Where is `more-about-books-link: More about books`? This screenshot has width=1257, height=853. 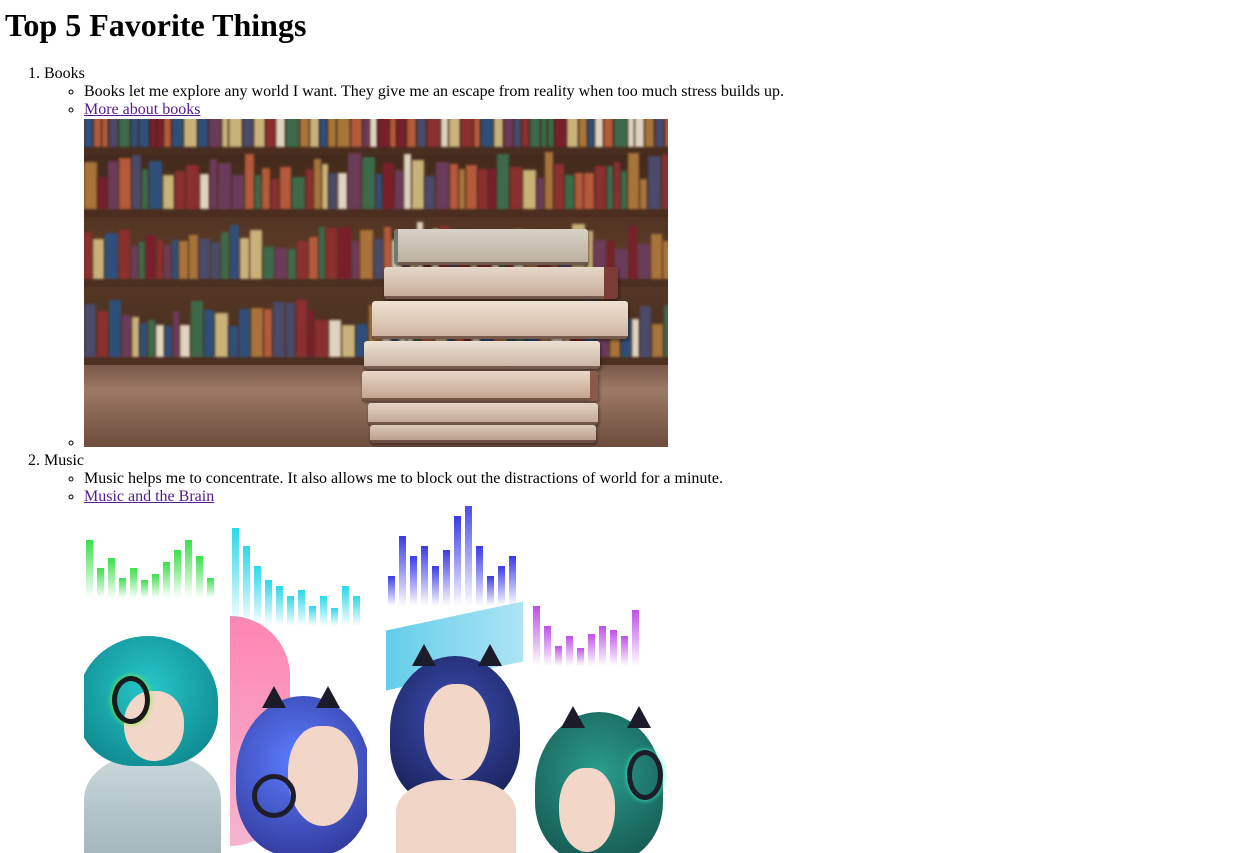 more-about-books-link: More about books is located at coordinates (142, 109).